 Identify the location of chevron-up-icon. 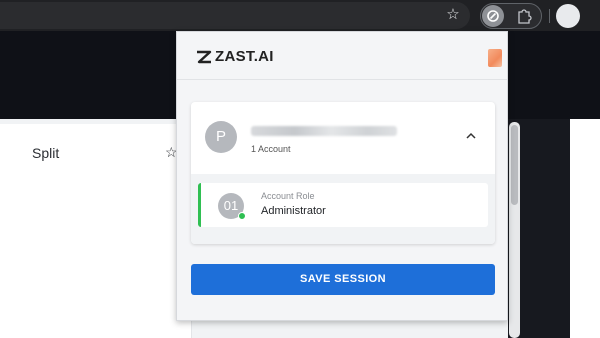
(471, 136).